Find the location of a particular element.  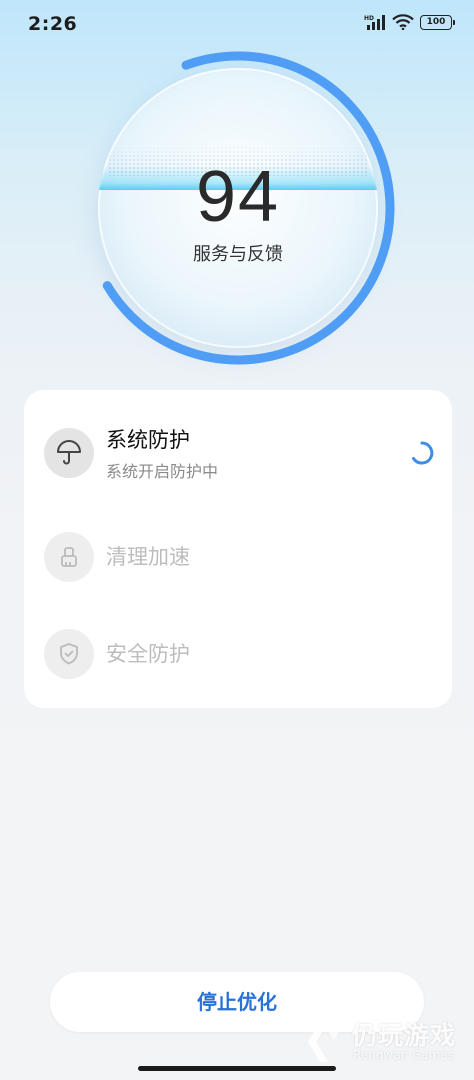

task-title: 系统防护 is located at coordinates (148, 440).